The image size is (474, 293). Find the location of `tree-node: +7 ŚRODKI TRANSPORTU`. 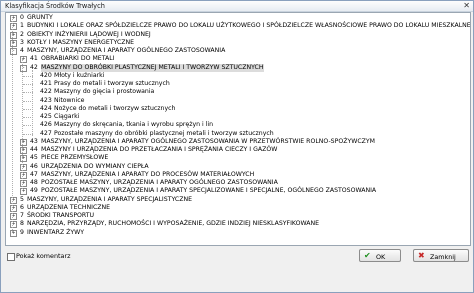

tree-node: +7 ŚRODKI TRANSPORTU is located at coordinates (237, 216).